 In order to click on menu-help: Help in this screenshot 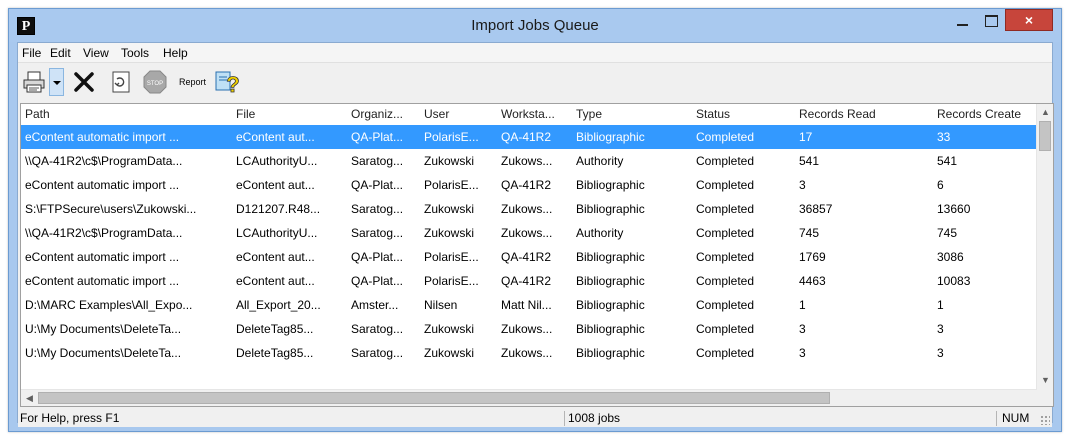, I will do `click(175, 53)`.